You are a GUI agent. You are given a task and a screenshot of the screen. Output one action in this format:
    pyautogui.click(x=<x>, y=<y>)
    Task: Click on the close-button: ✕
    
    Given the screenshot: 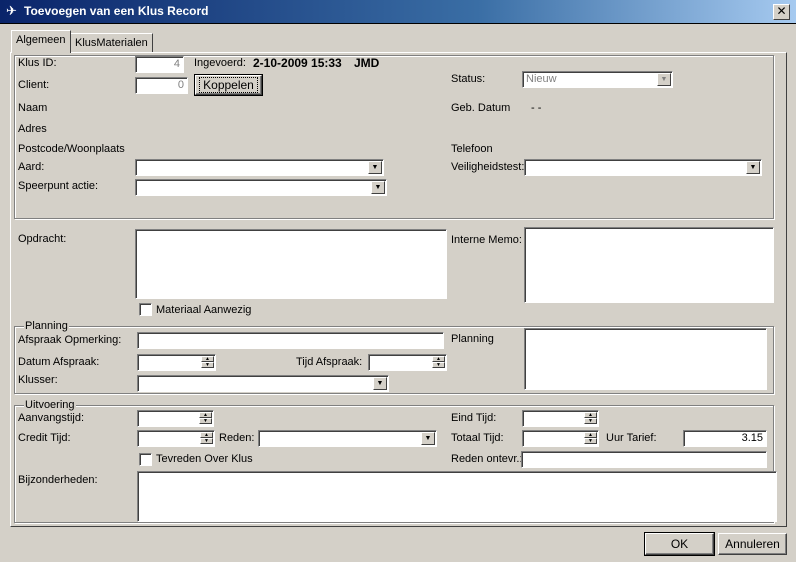 What is the action you would take?
    pyautogui.click(x=781, y=12)
    